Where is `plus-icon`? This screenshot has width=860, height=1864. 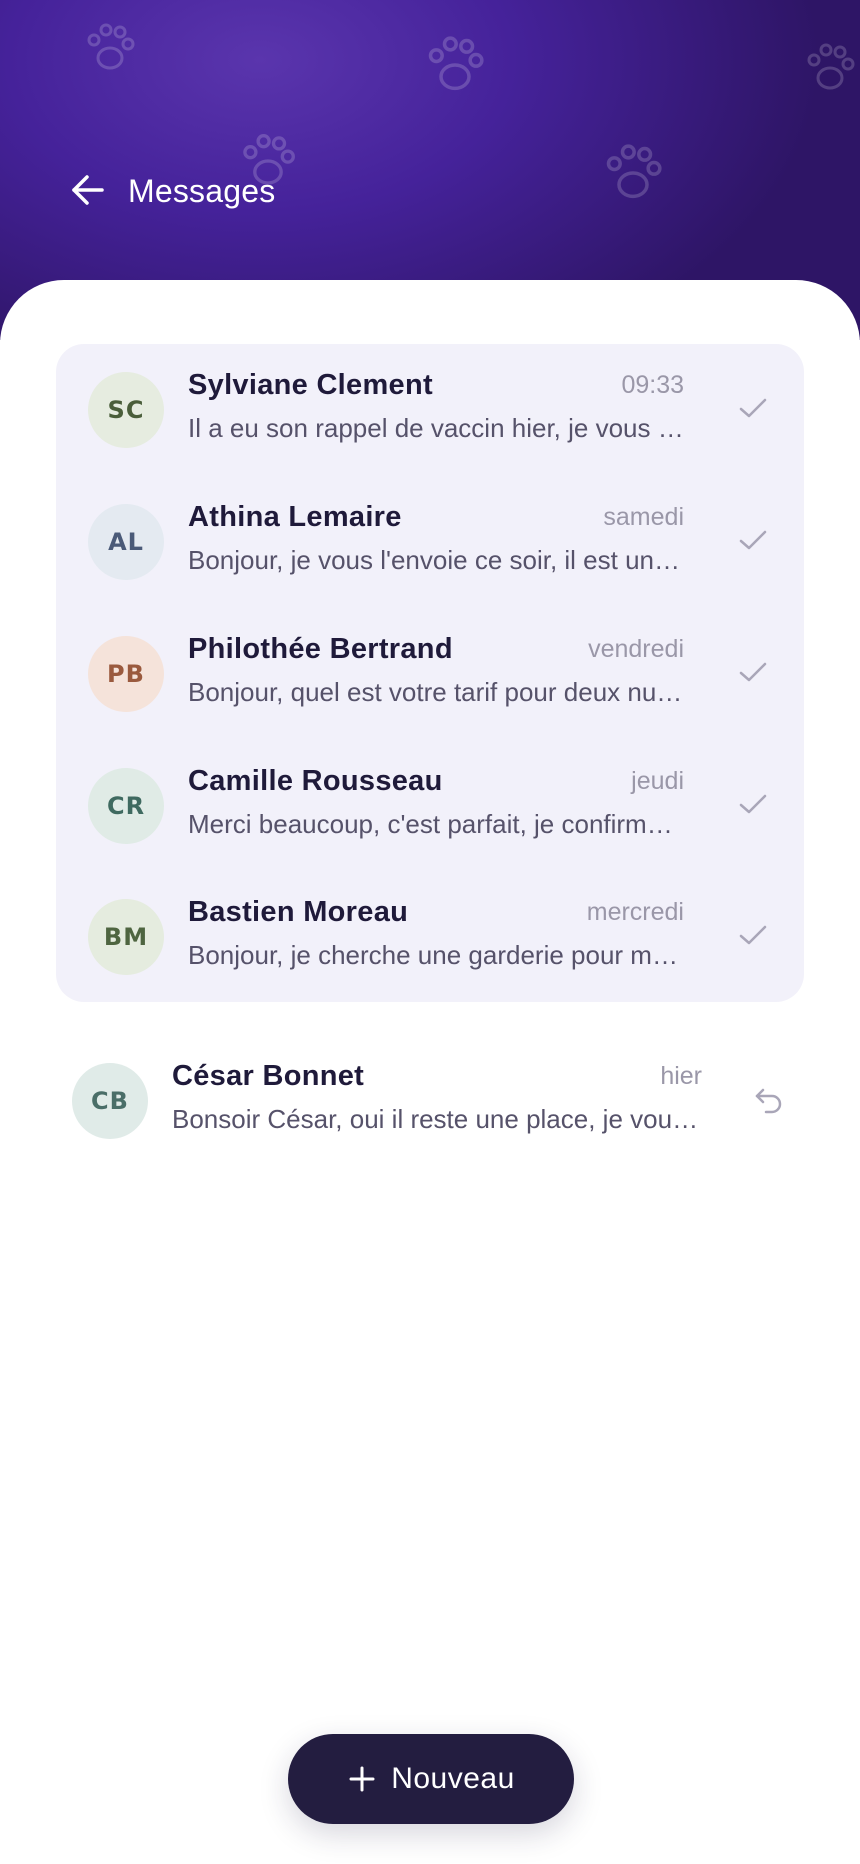
plus-icon is located at coordinates (362, 1779).